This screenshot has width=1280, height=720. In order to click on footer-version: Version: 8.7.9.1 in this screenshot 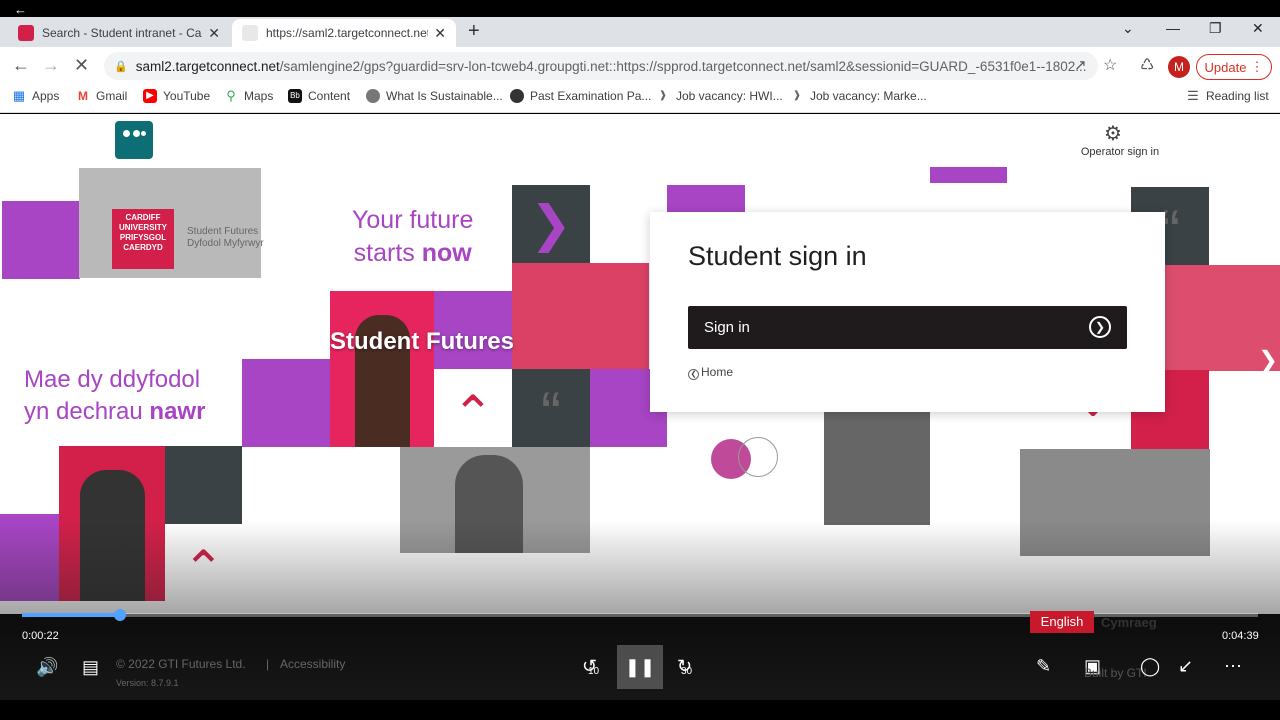, I will do `click(147, 683)`.